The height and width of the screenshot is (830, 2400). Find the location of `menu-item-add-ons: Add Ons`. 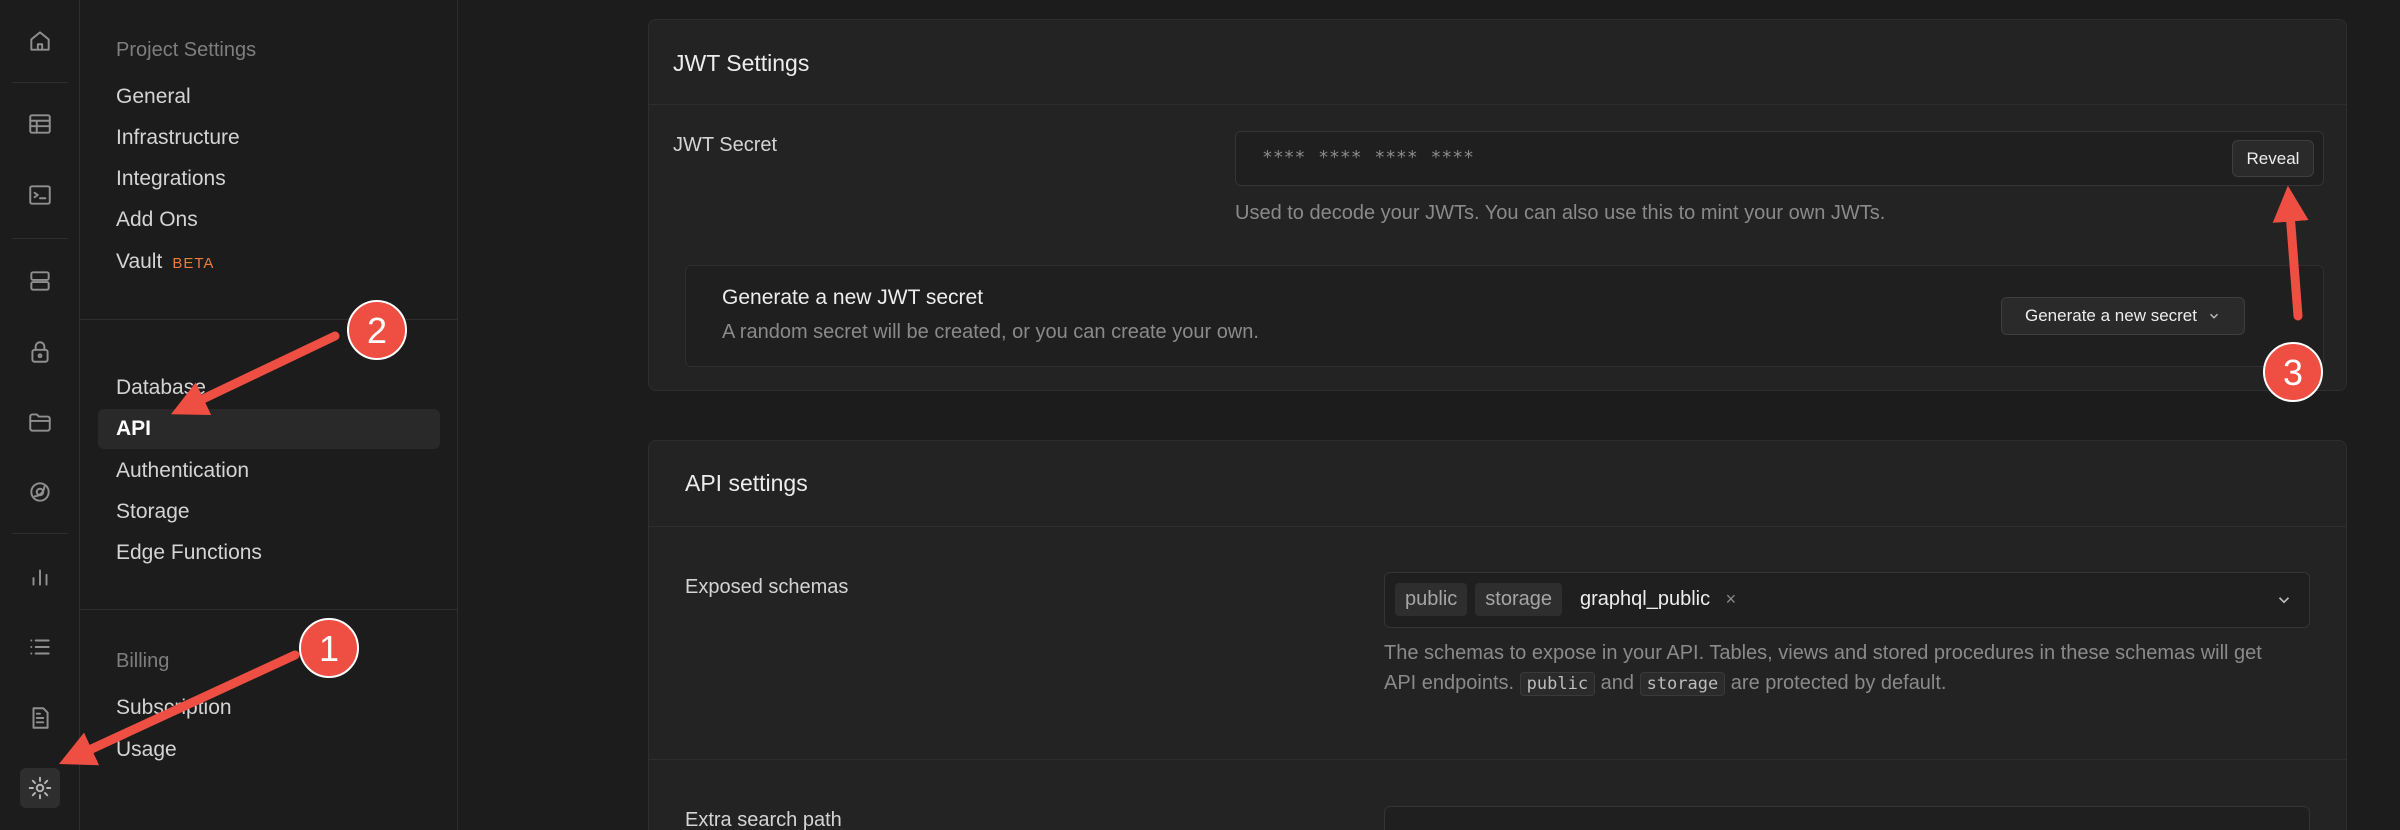

menu-item-add-ons: Add Ons is located at coordinates (157, 220).